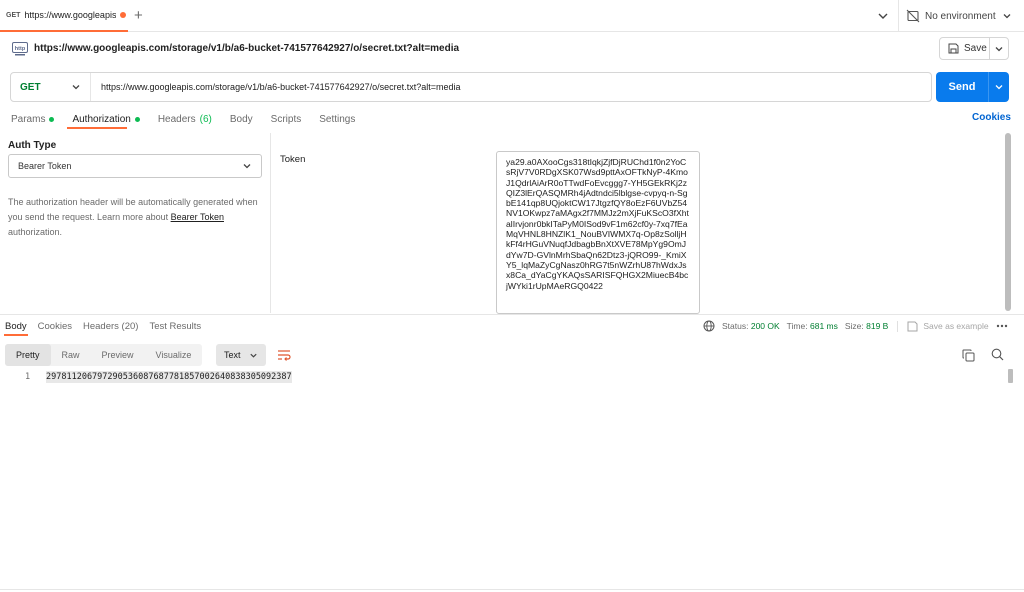 The image size is (1024, 592). I want to click on tab-strip, so click(512, 16).